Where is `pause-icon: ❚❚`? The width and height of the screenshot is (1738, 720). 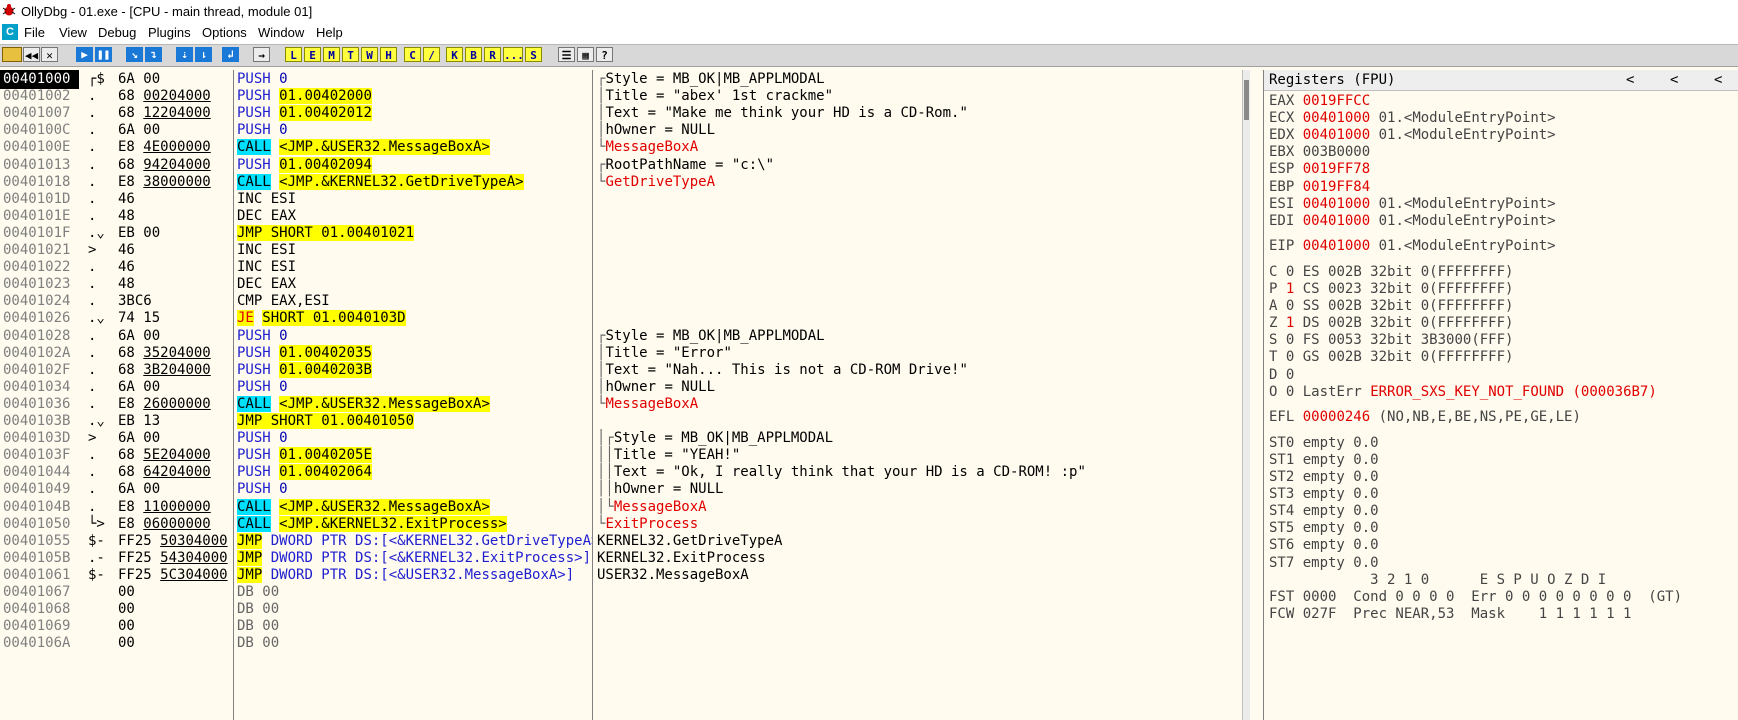
pause-icon: ❚❚ is located at coordinates (103, 54).